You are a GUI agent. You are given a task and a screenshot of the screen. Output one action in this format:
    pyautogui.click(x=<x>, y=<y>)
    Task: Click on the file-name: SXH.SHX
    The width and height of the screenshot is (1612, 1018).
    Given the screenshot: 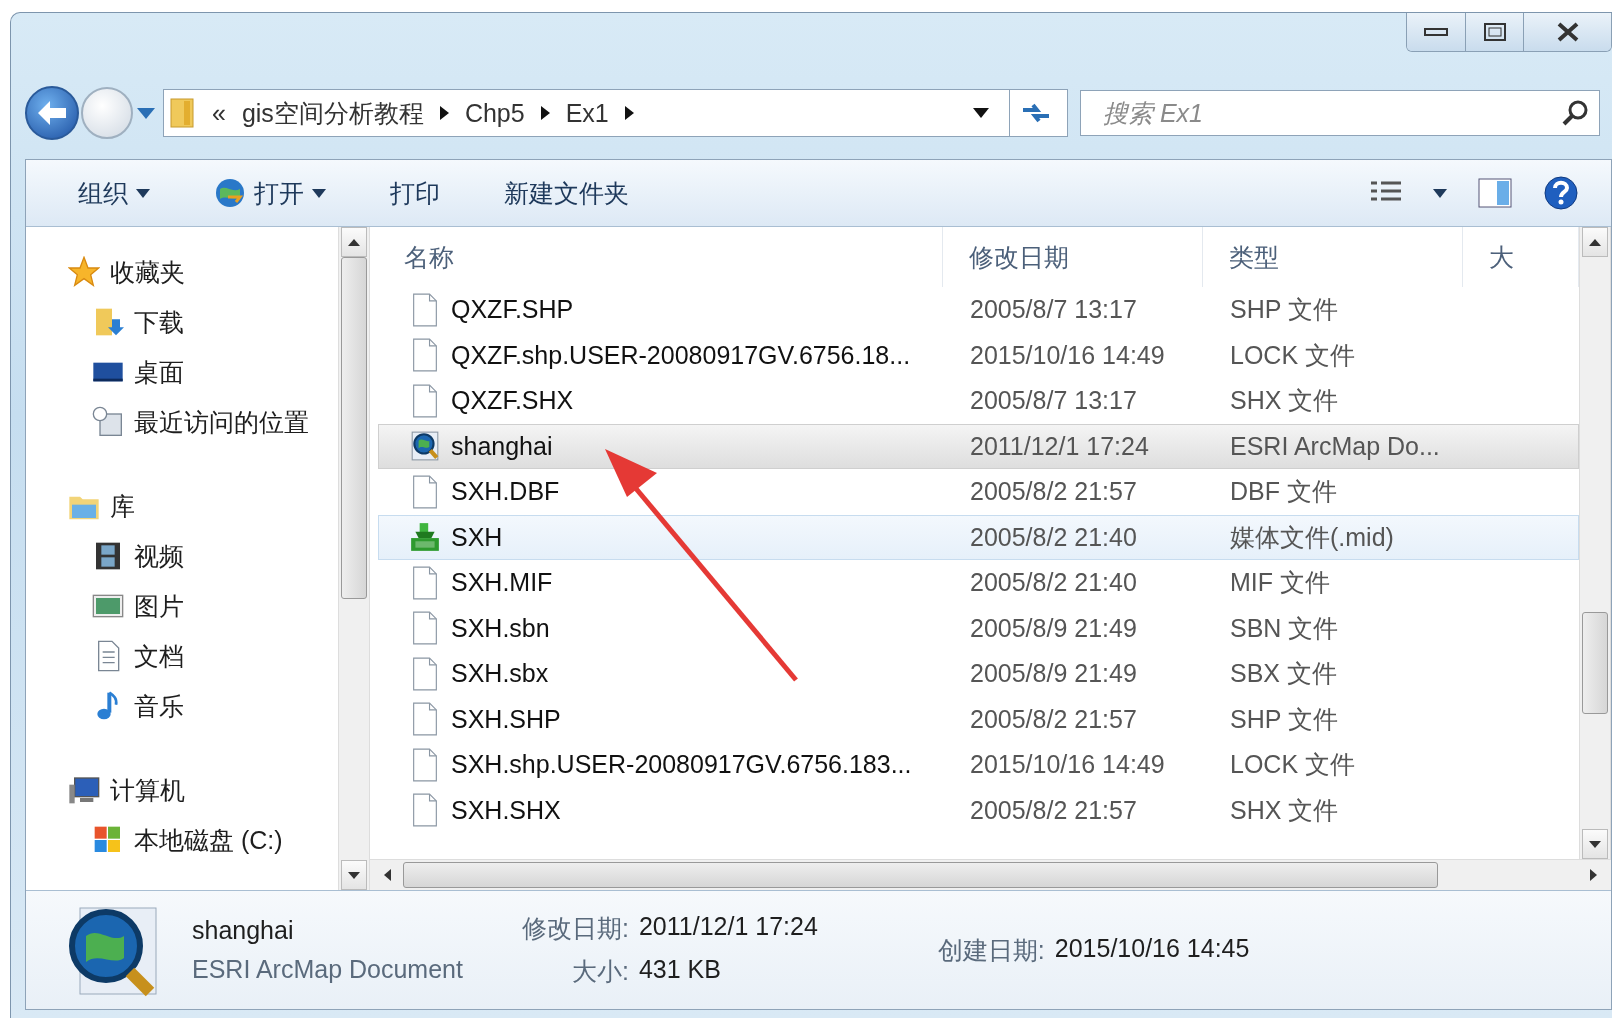 What is the action you would take?
    pyautogui.click(x=661, y=810)
    